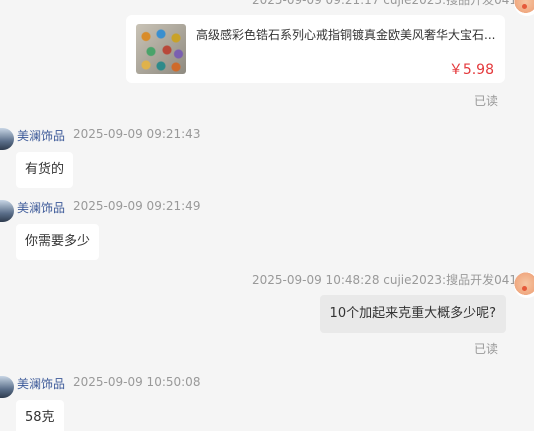 The height and width of the screenshot is (431, 534). What do you see at coordinates (40, 415) in the screenshot?
I see `message-bubble: 58克` at bounding box center [40, 415].